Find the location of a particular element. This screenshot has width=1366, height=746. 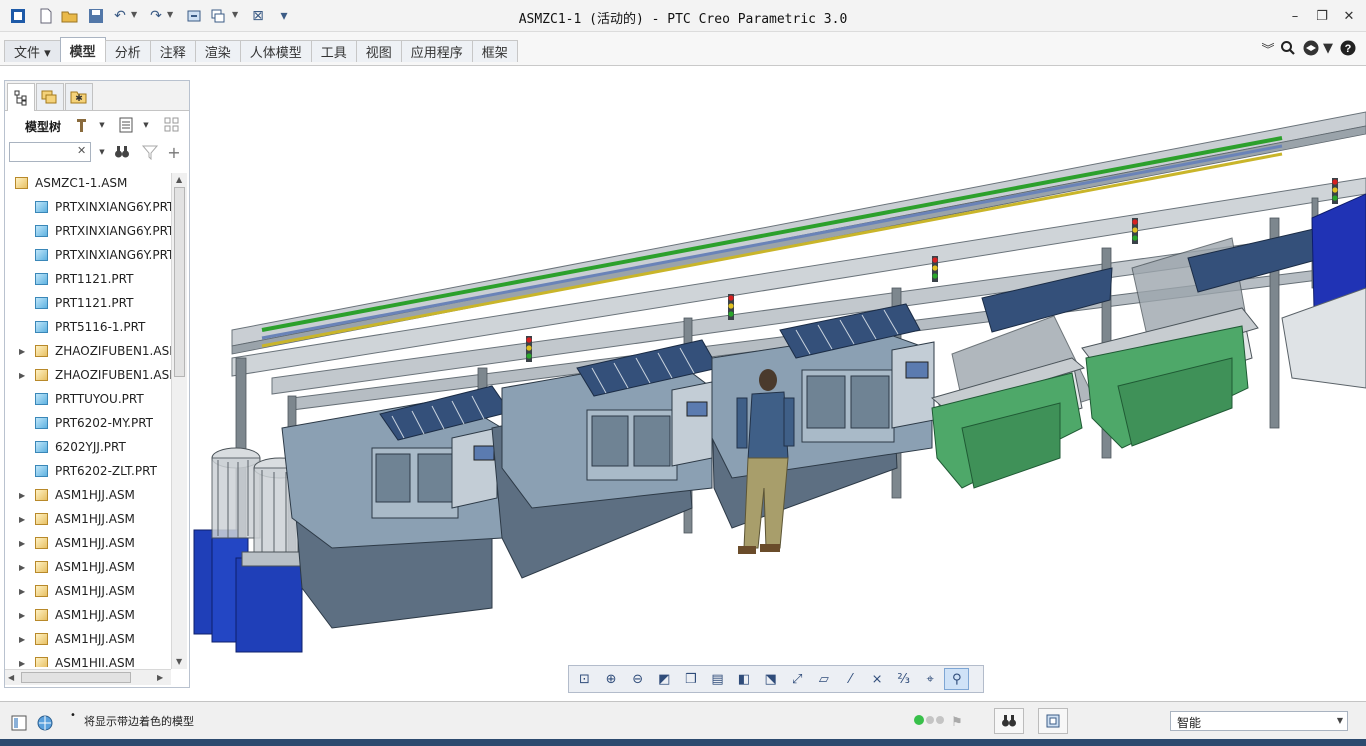

scroll-left-arrow-icon: ◀ is located at coordinates (11, 677).